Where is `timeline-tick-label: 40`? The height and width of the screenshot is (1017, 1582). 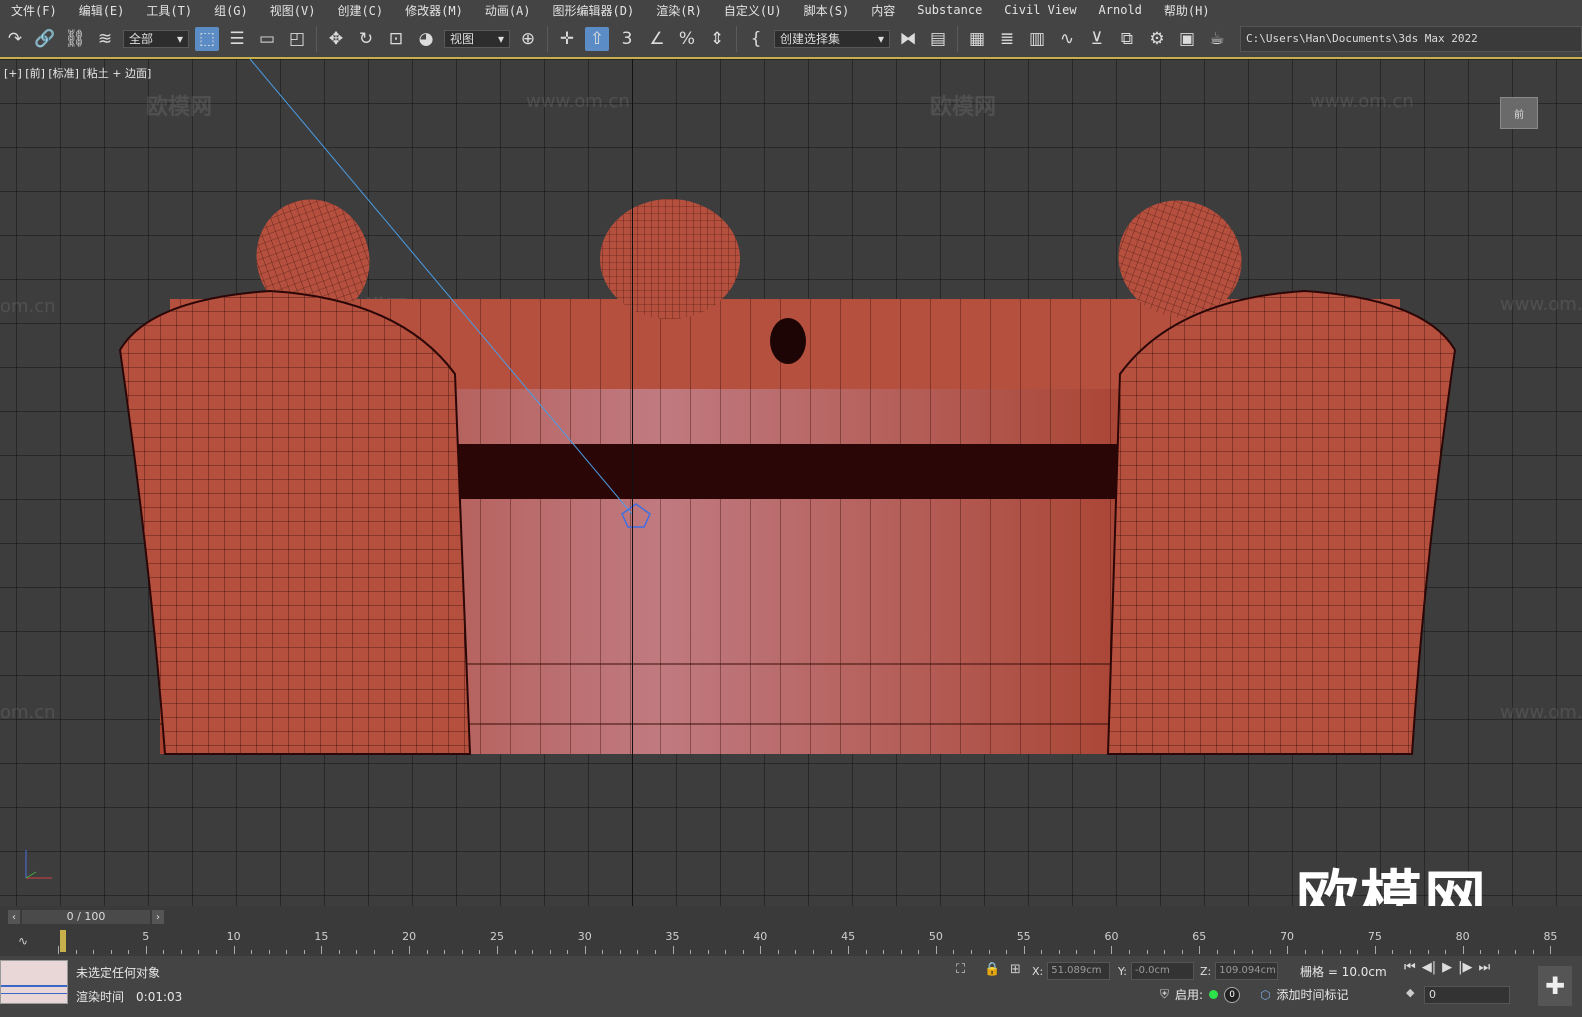 timeline-tick-label: 40 is located at coordinates (760, 936).